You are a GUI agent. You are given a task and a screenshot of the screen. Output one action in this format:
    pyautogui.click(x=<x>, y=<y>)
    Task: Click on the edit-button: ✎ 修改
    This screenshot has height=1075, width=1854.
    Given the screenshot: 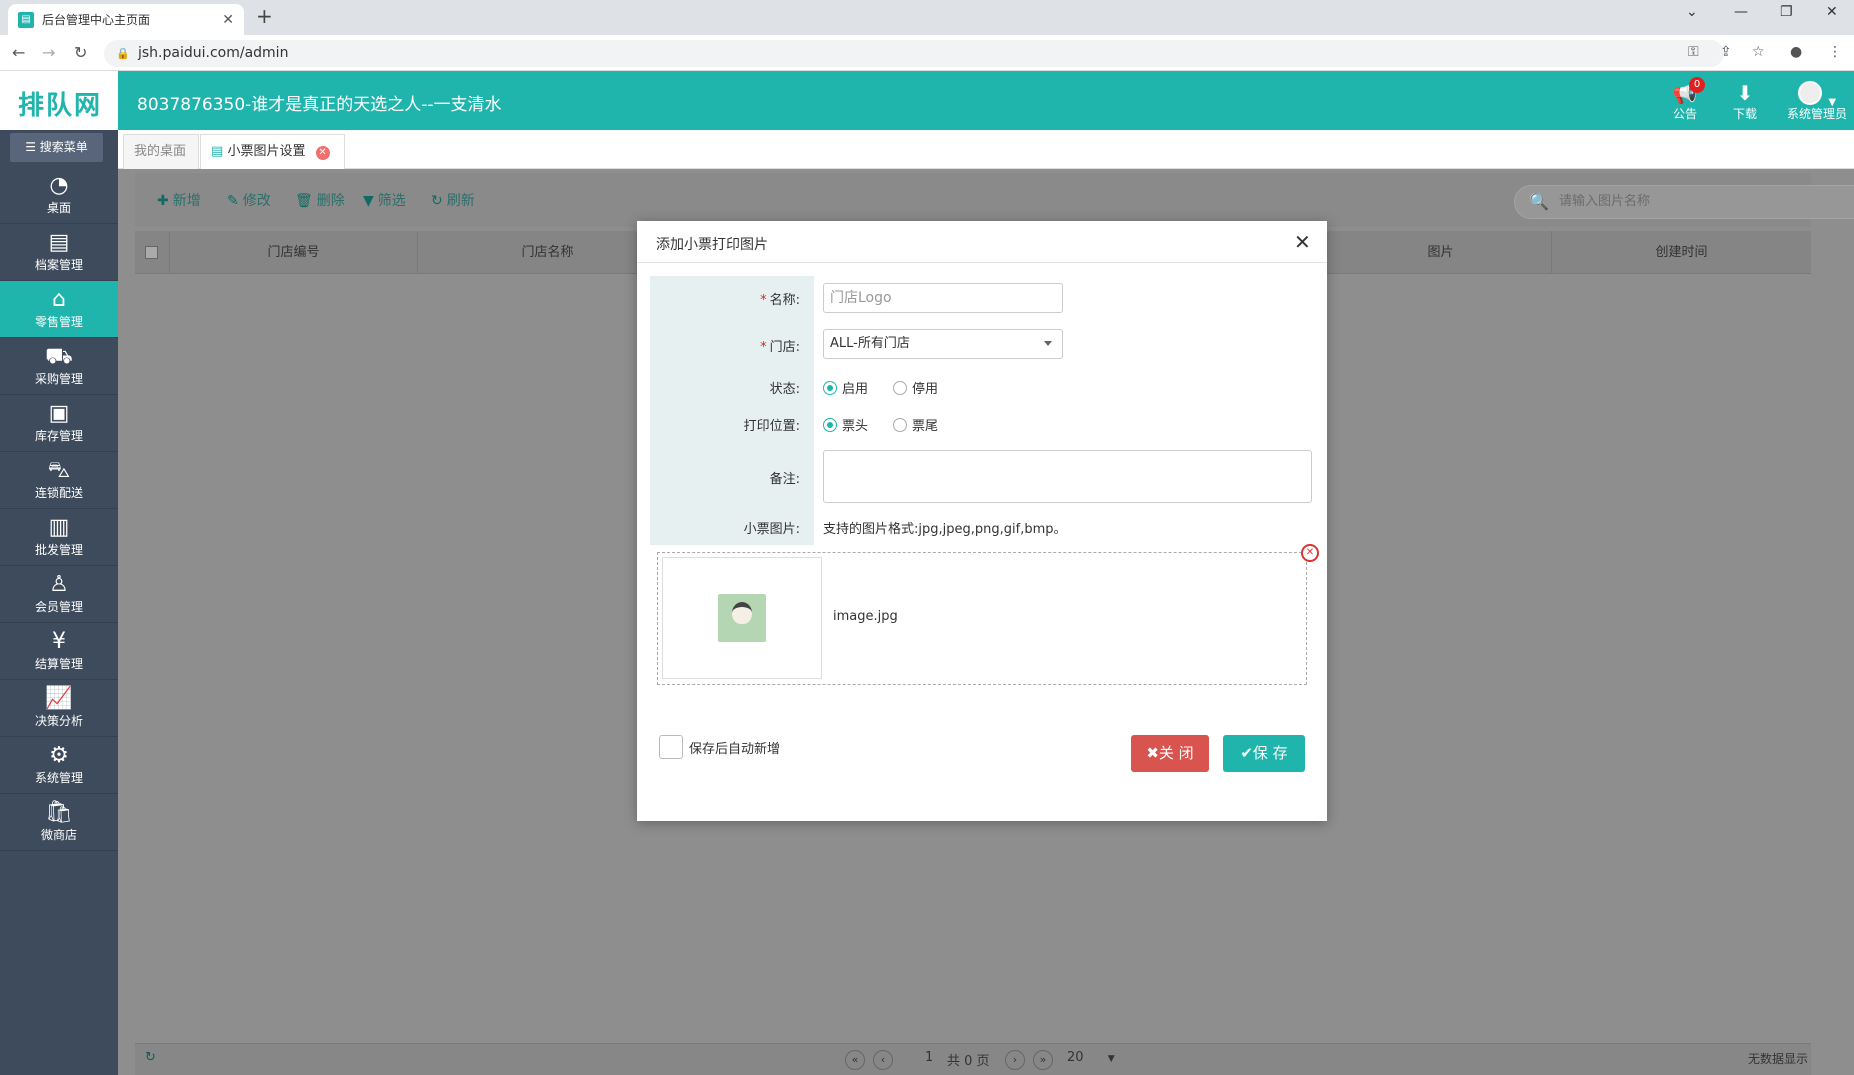 What is the action you would take?
    pyautogui.click(x=249, y=200)
    